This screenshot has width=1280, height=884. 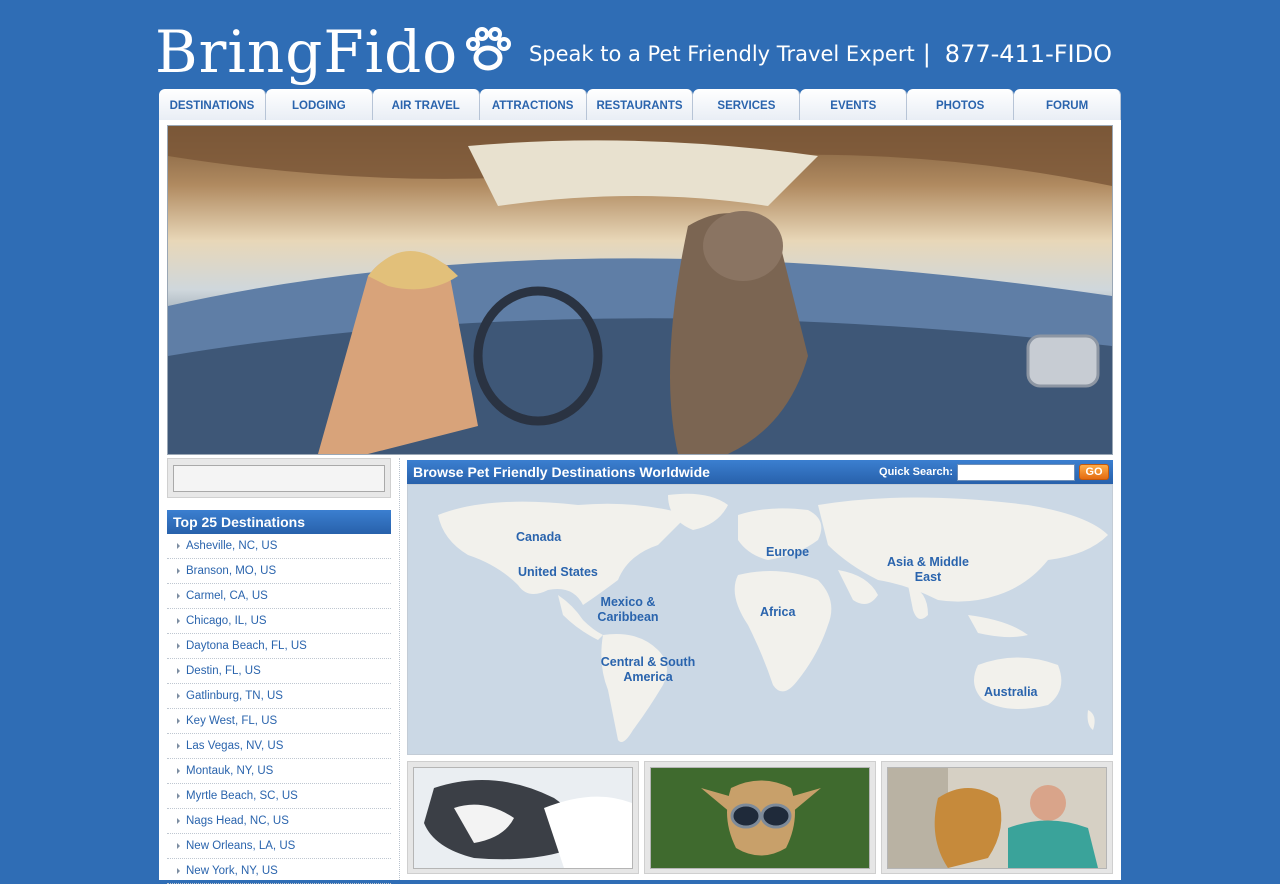 I want to click on list-item: Key West, FL, US, so click(x=279, y=721).